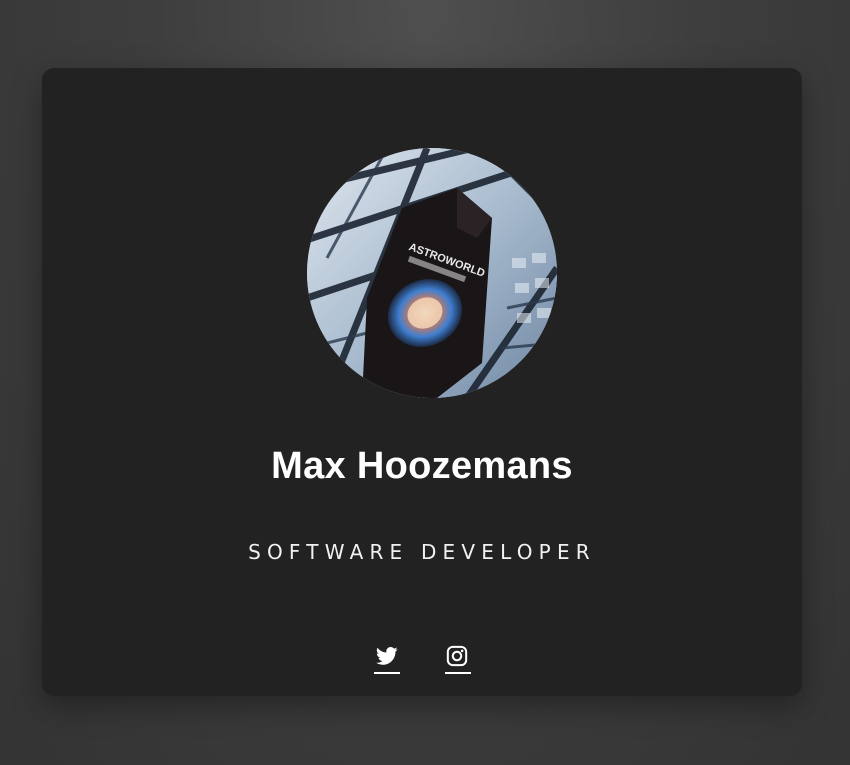  What do you see at coordinates (387, 655) in the screenshot?
I see `twitter-icon` at bounding box center [387, 655].